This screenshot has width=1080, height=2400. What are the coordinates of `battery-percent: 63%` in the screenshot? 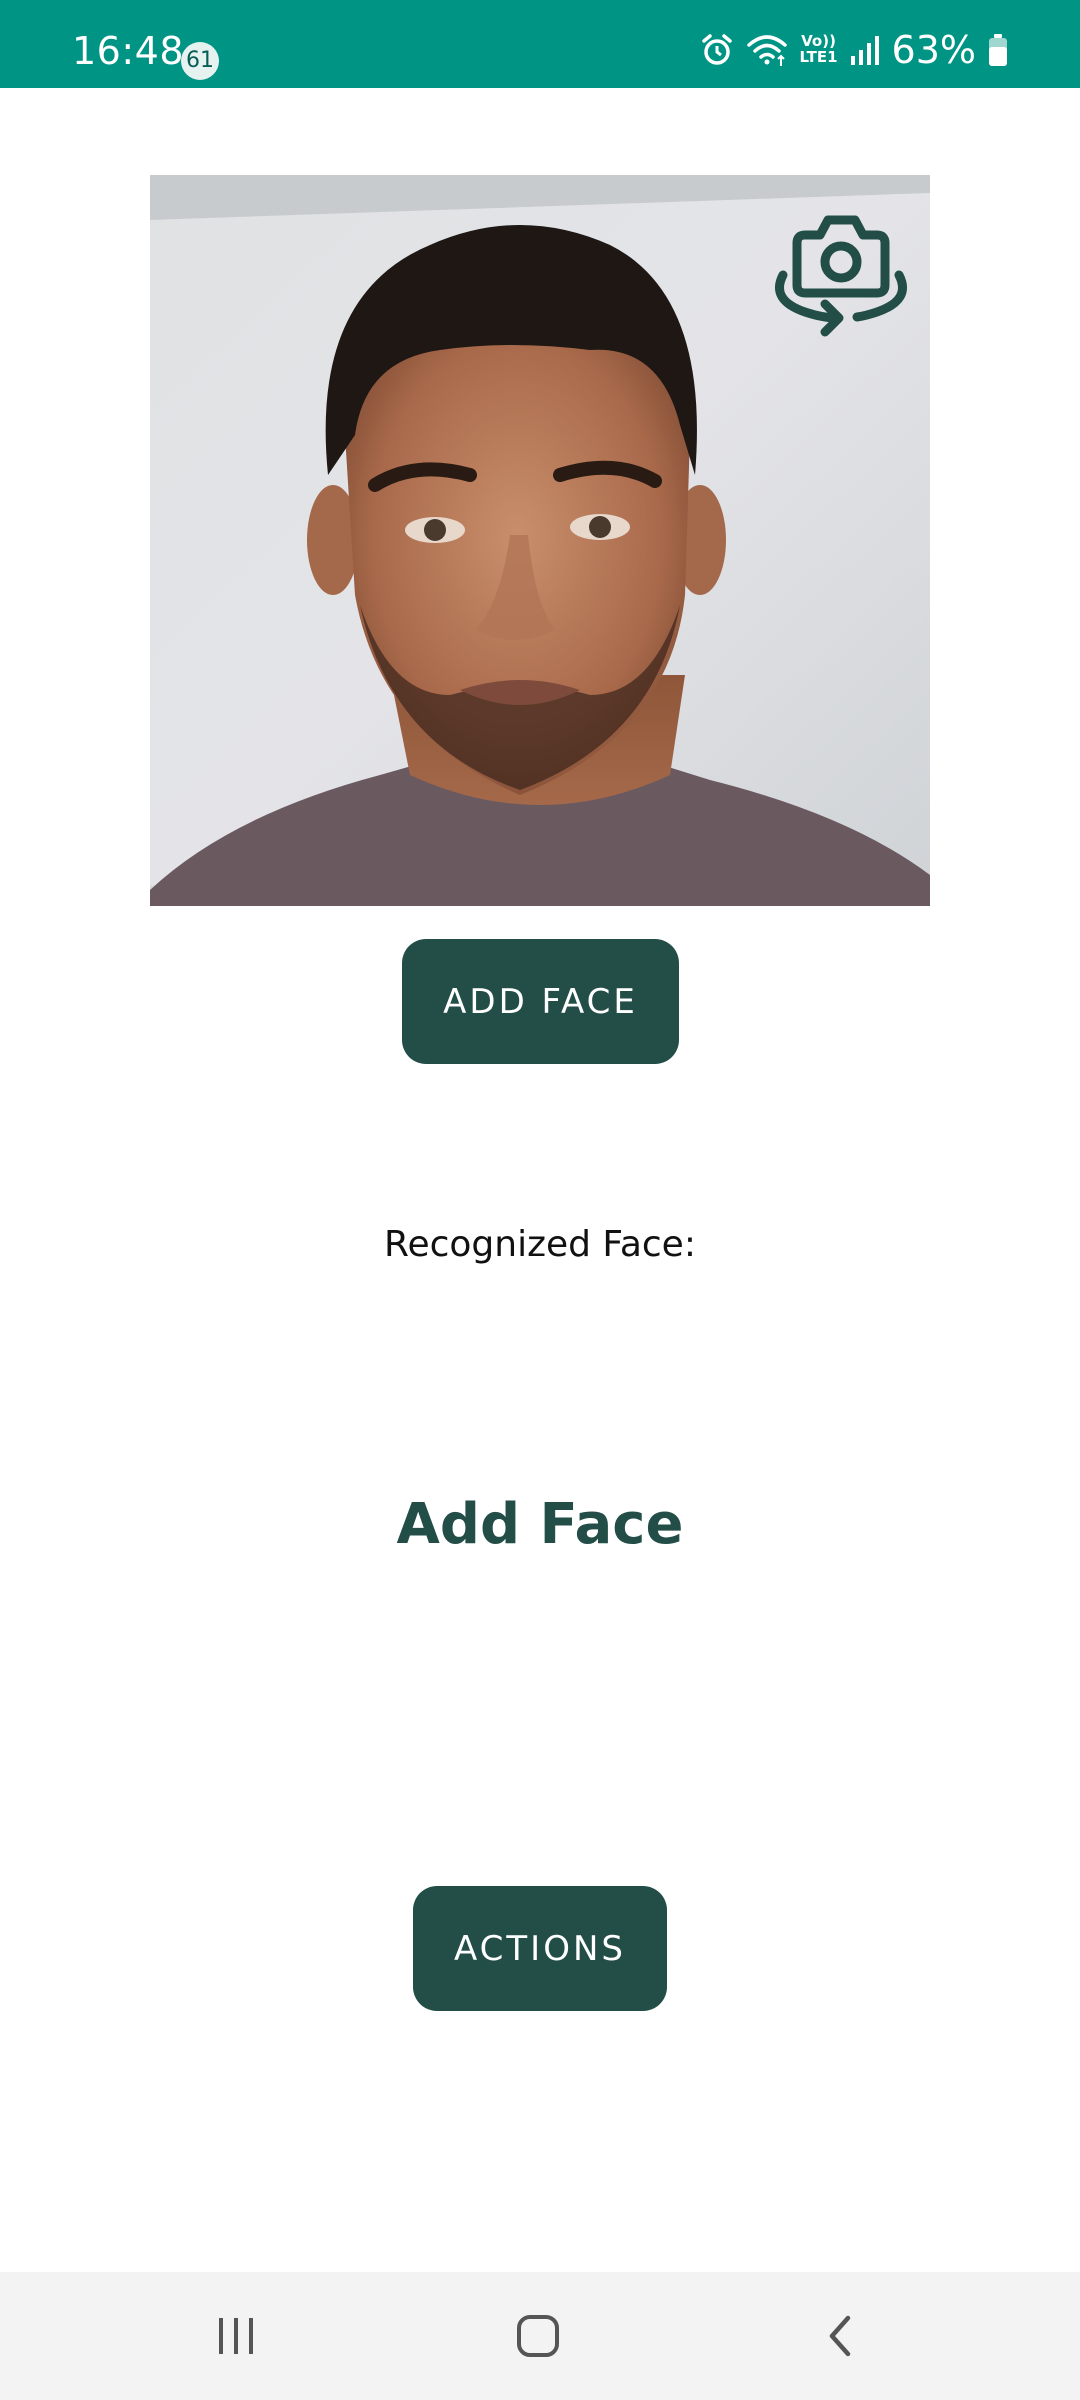 It's located at (933, 50).